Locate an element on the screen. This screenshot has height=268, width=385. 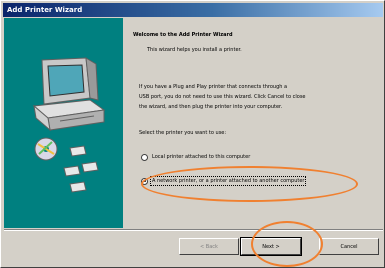
next-button: Next > is located at coordinates (271, 246).